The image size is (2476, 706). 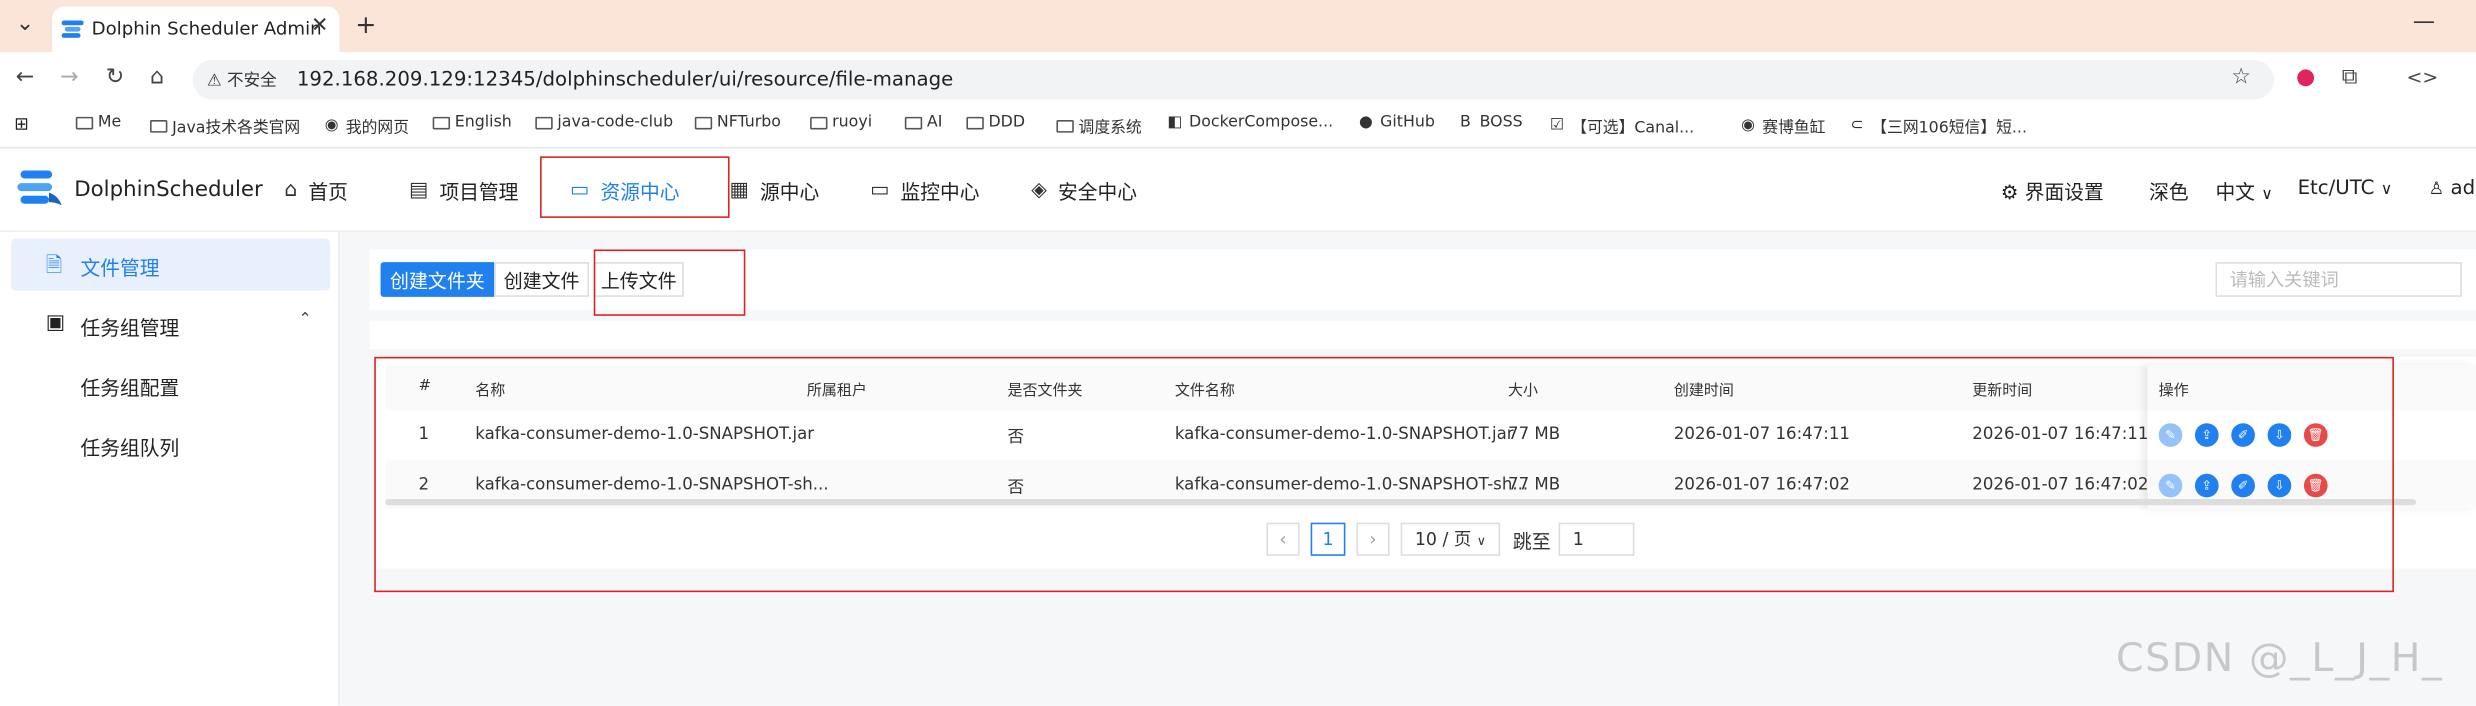 I want to click on user-label: ad, so click(x=2463, y=187).